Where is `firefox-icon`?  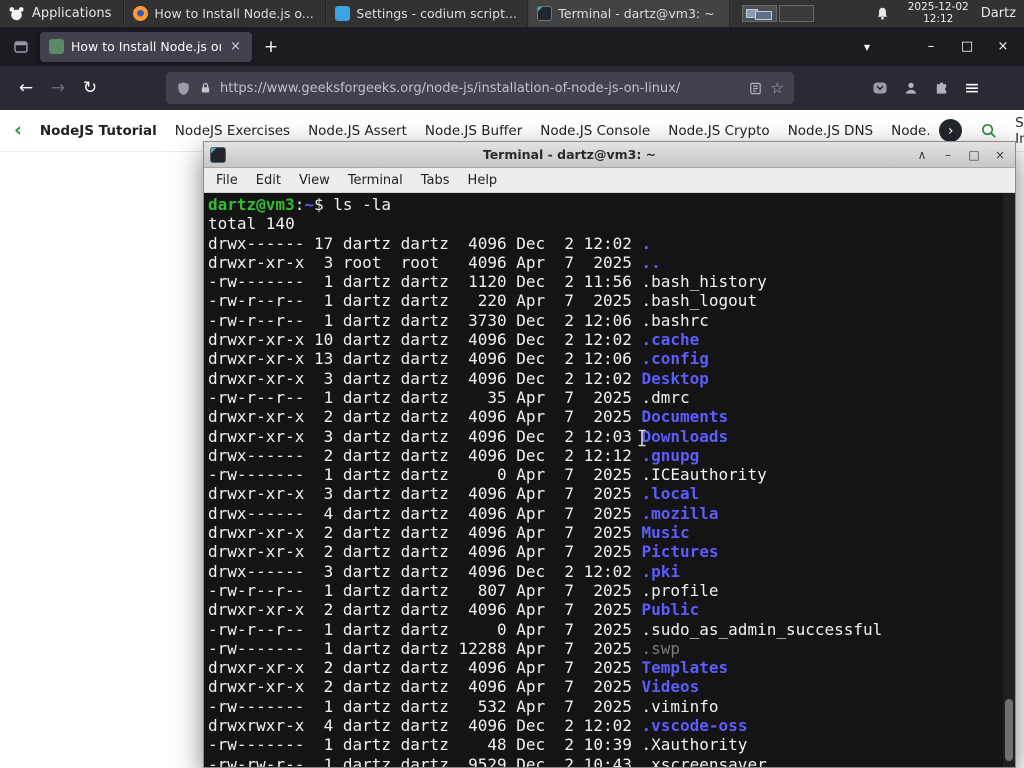 firefox-icon is located at coordinates (141, 13).